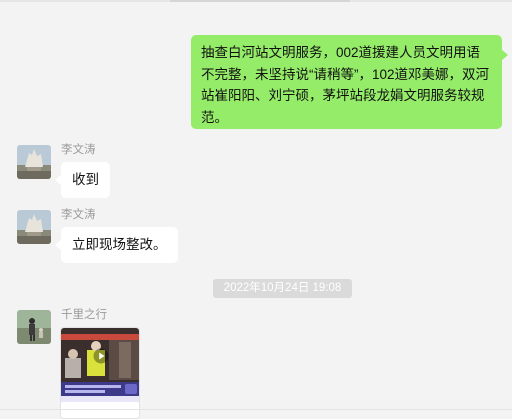  Describe the element at coordinates (84, 315) in the screenshot. I see `sender-name: 千里之行` at that location.